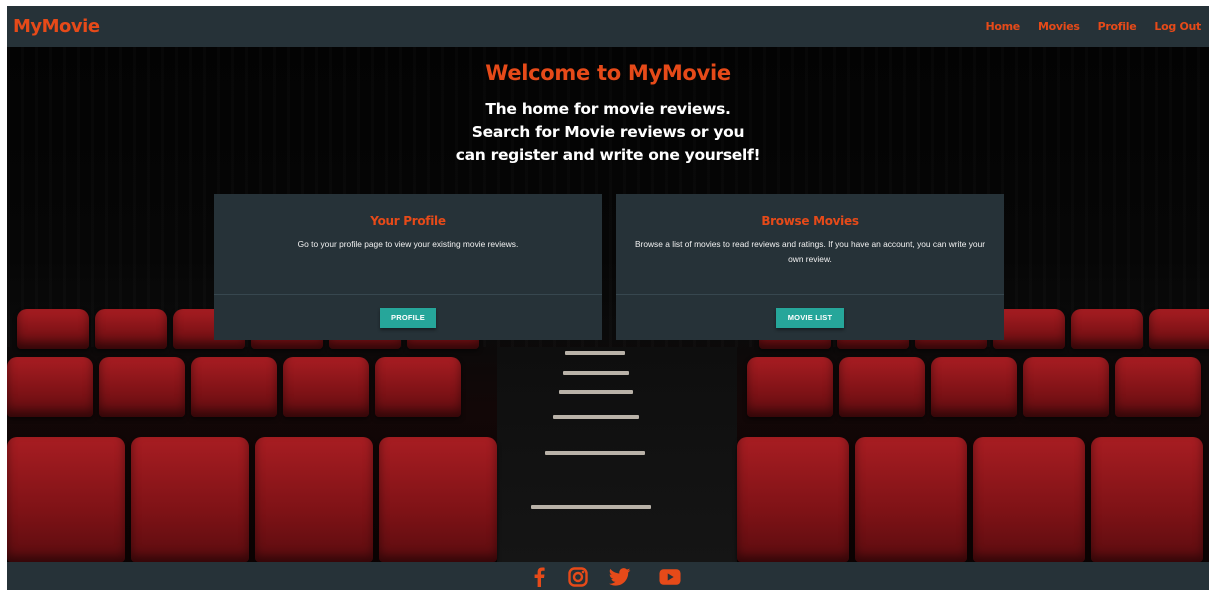 Image resolution: width=1209 pixels, height=590 pixels. What do you see at coordinates (1117, 26) in the screenshot?
I see `nav-profile-link: Profile` at bounding box center [1117, 26].